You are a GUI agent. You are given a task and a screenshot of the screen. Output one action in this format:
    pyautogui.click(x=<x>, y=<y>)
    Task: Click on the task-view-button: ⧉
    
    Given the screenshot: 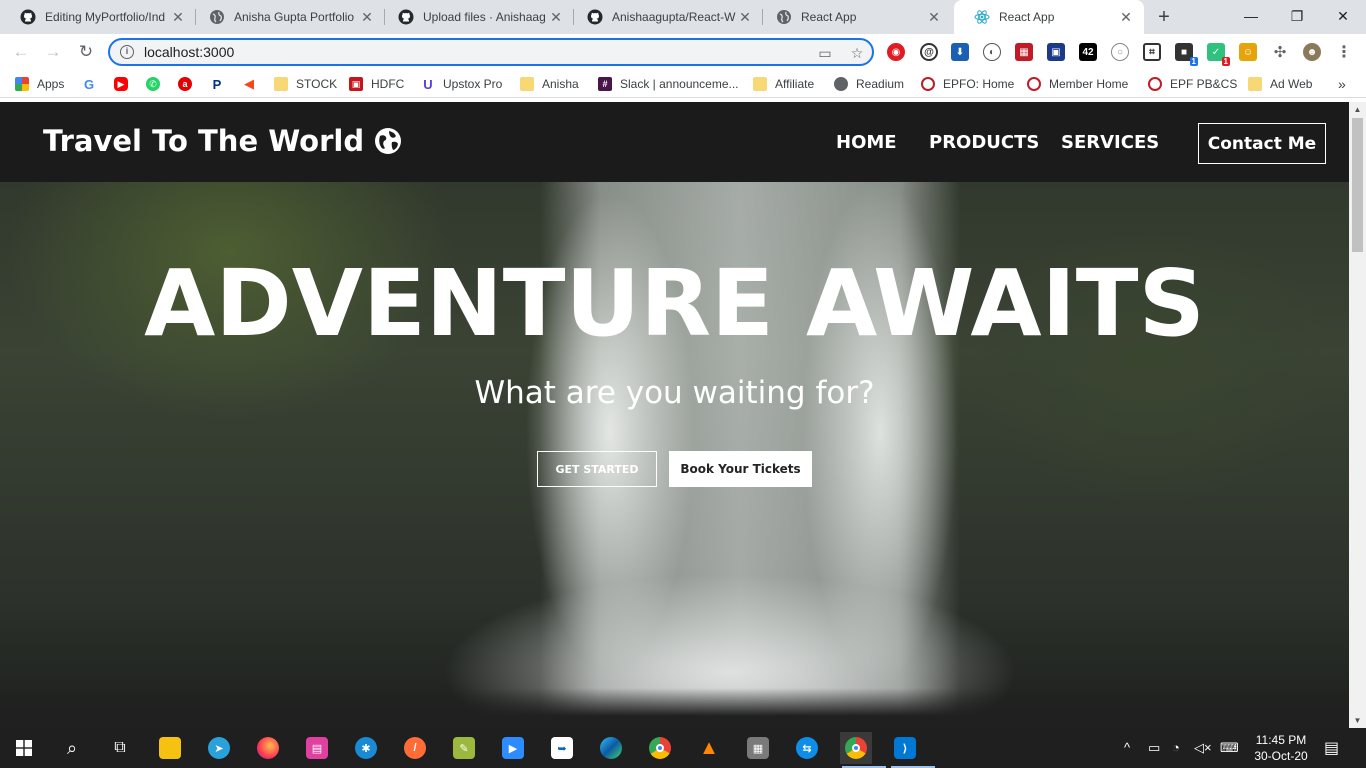 What is the action you would take?
    pyautogui.click(x=120, y=748)
    